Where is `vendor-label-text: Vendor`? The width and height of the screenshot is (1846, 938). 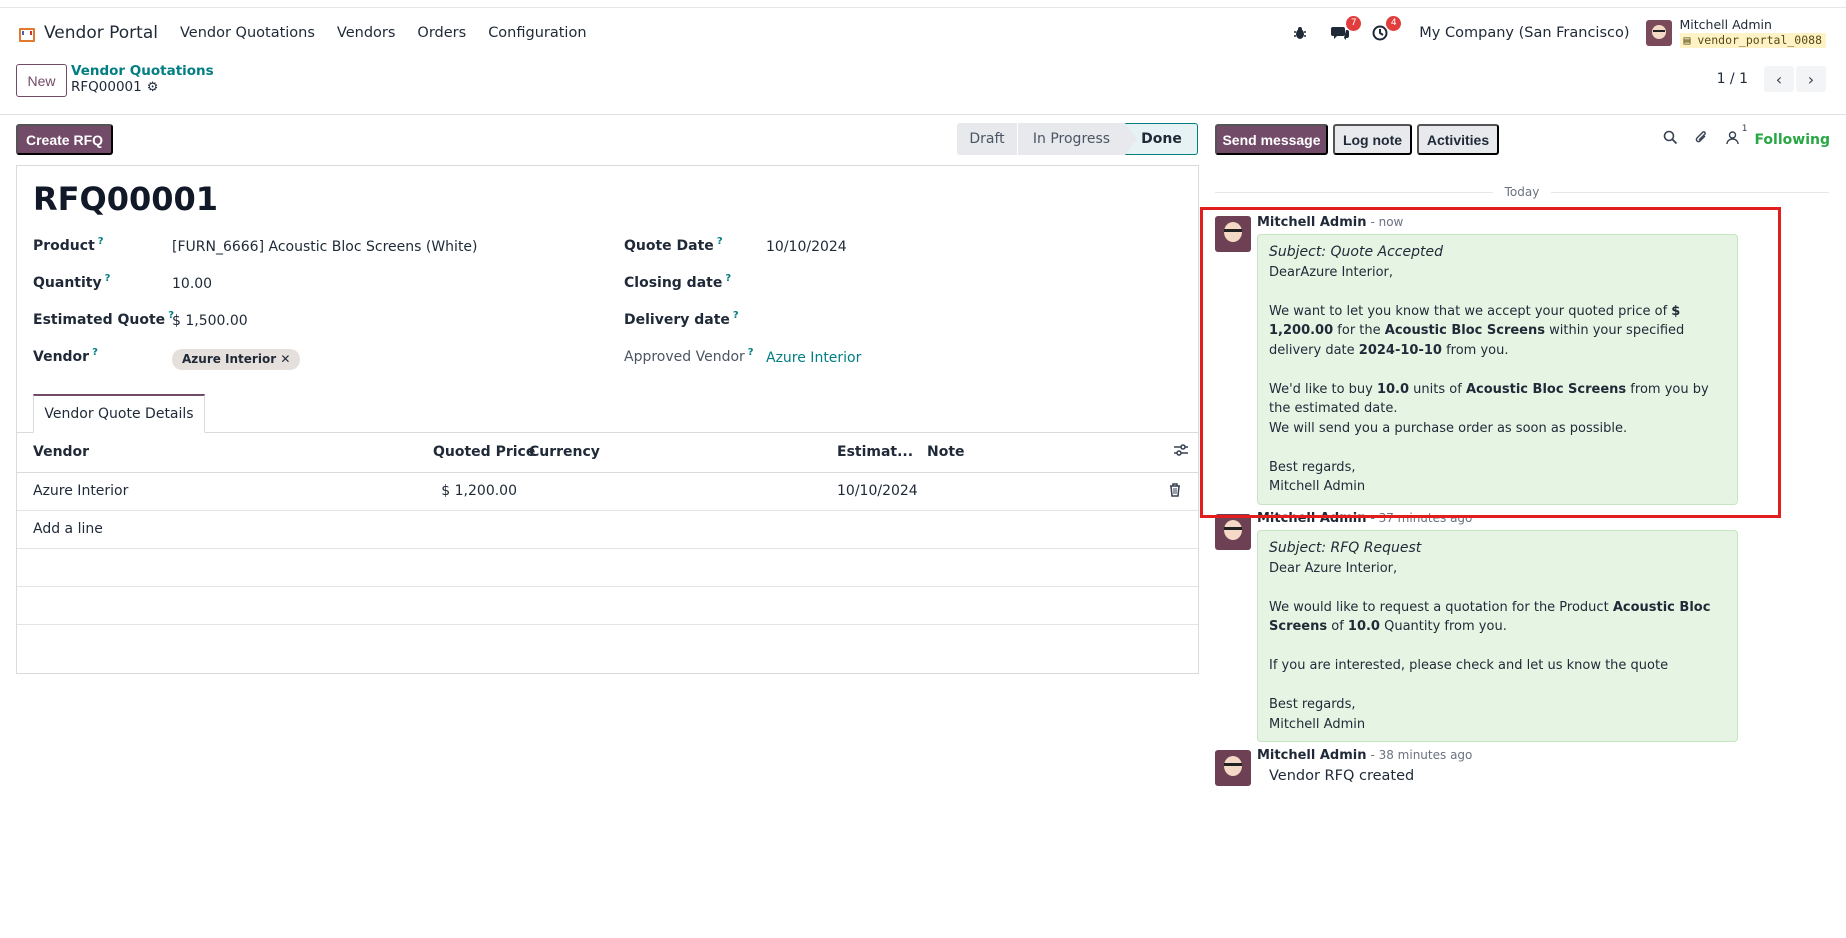 vendor-label-text: Vendor is located at coordinates (61, 357).